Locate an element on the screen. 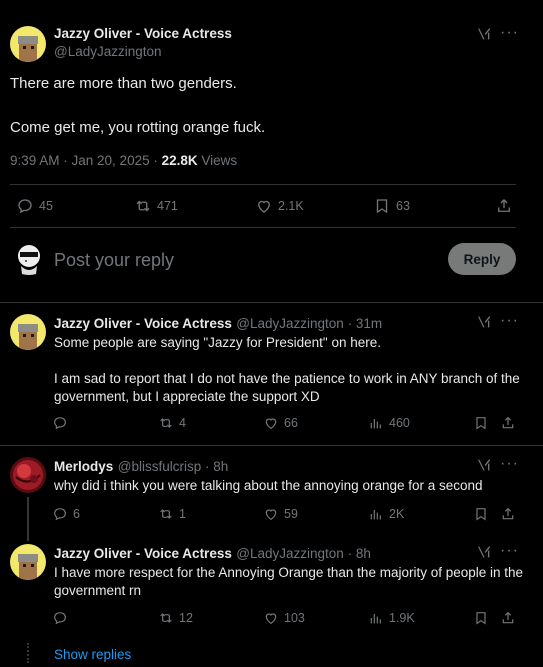  reply-handle-time: @LadyJazzington · 8h is located at coordinates (303, 553).